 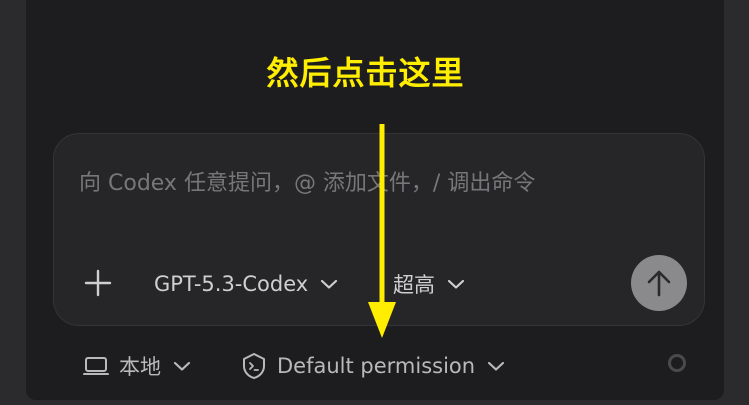 I want to click on model-selector: GPT-5.3-Codex, so click(x=246, y=284).